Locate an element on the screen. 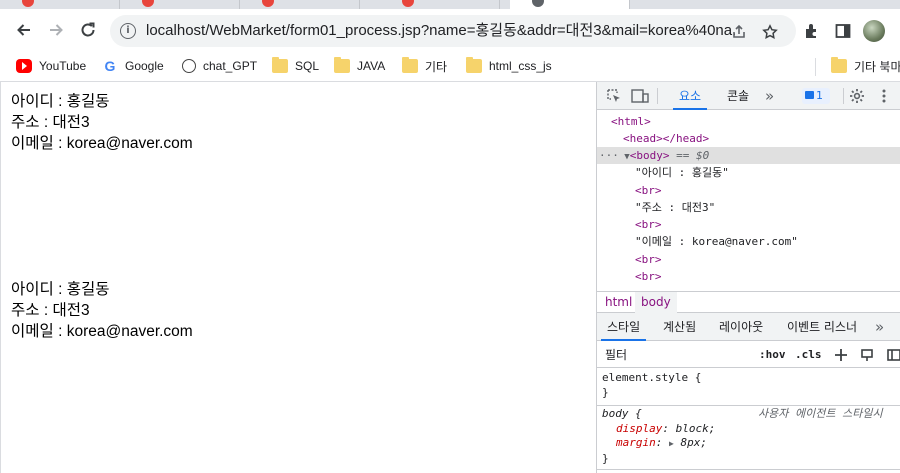 This screenshot has height=473, width=900. output-id: 아이디 : 홍길동 is located at coordinates (60, 101).